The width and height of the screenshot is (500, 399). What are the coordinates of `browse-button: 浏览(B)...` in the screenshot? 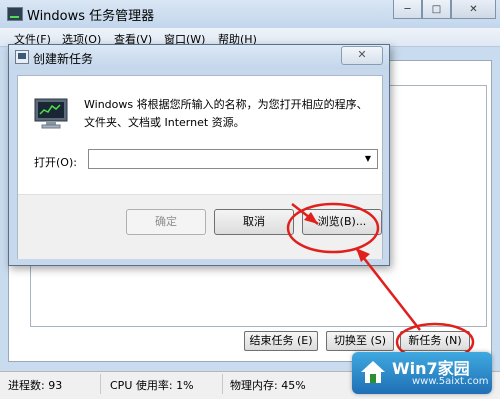 It's located at (342, 222).